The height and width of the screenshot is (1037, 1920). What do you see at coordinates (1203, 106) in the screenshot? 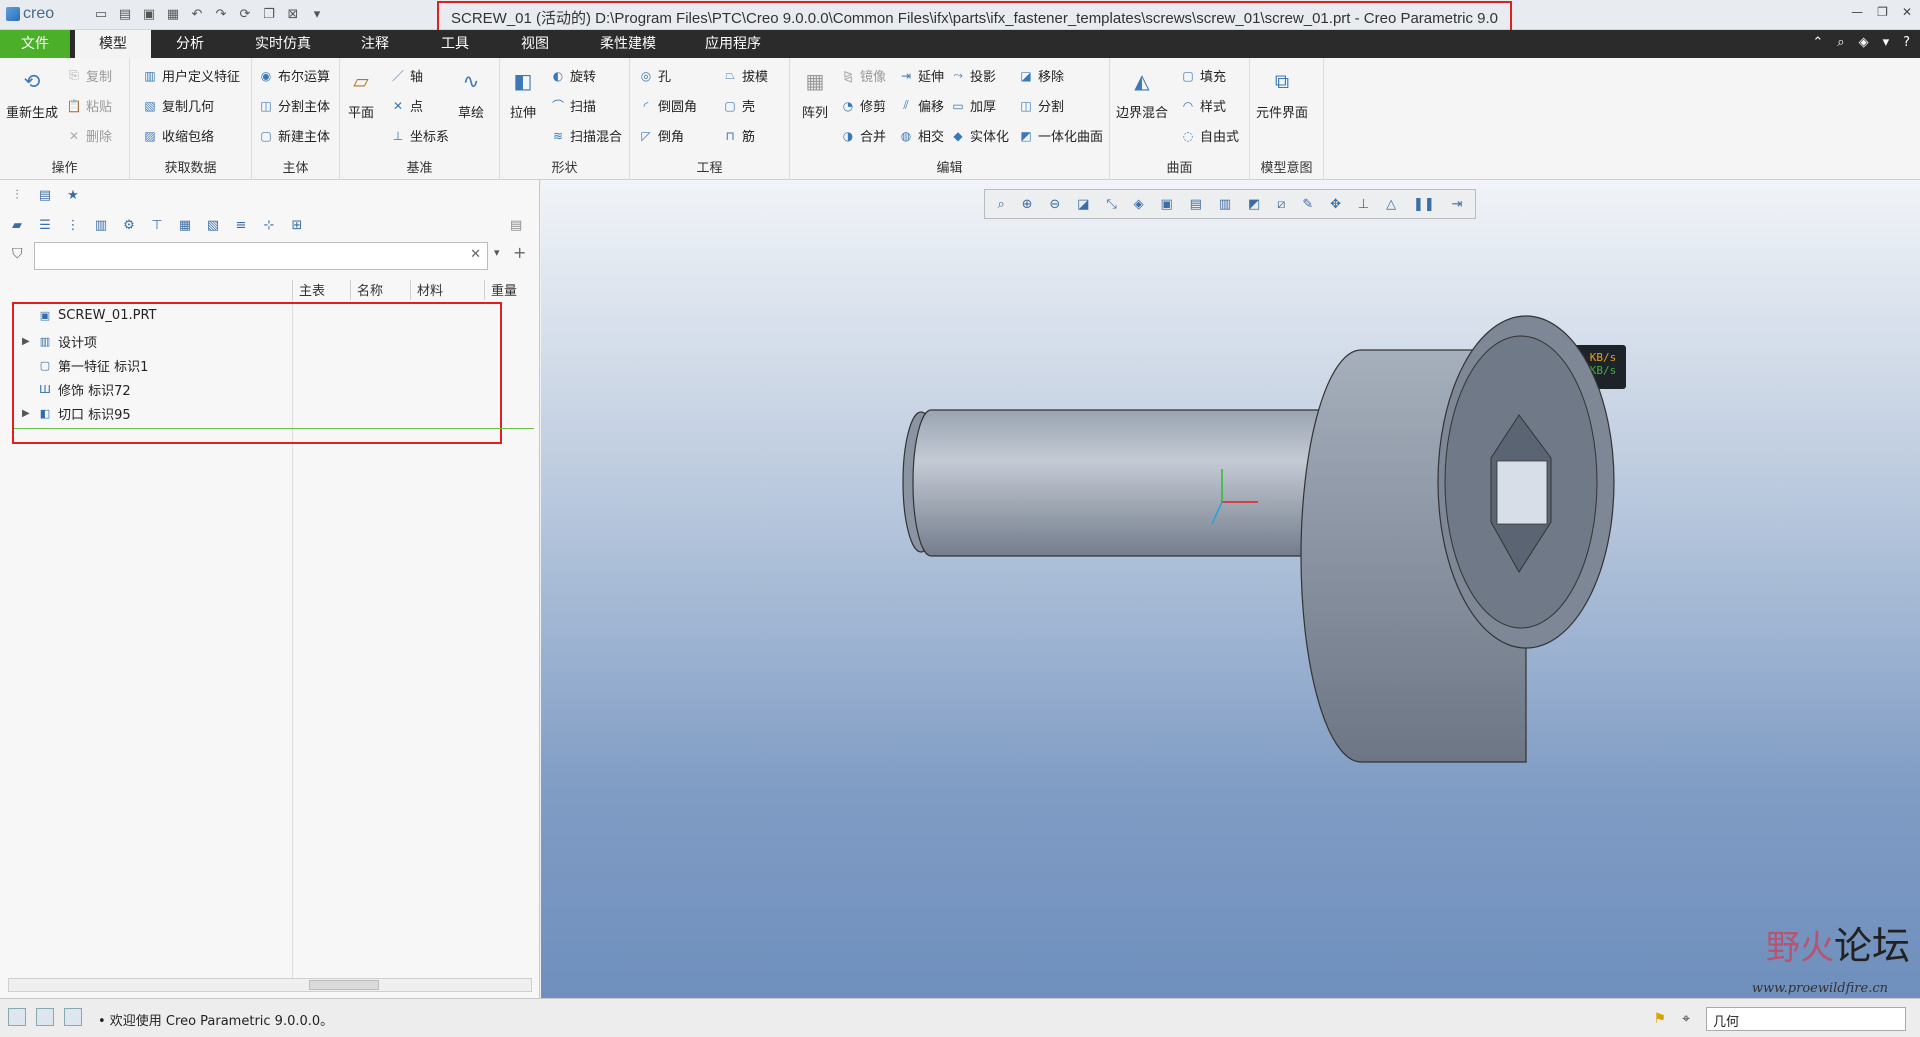
I see `style-button: ◠ 样式` at bounding box center [1203, 106].